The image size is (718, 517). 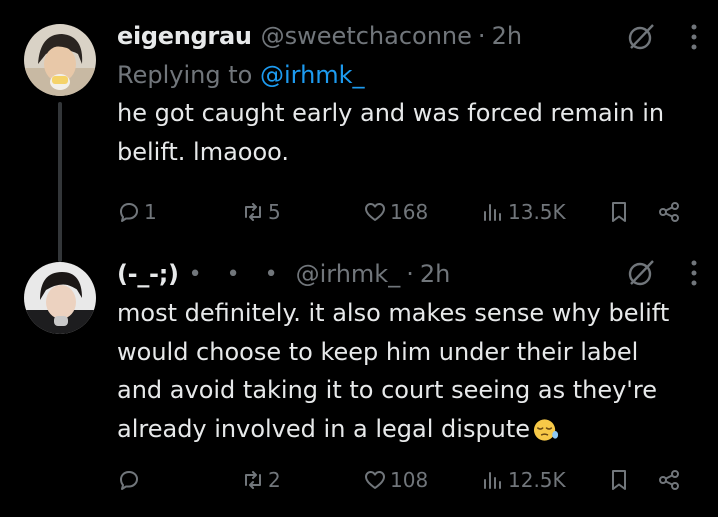 I want to click on action-bar: 2 108 12.5K, so click(x=403, y=480).